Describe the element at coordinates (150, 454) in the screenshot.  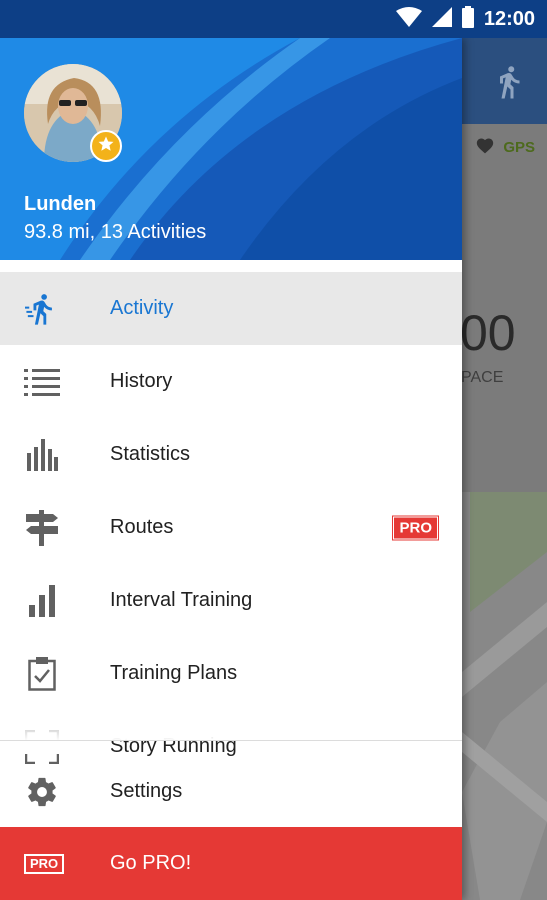
I see `menu-label-statistics: Statistics` at that location.